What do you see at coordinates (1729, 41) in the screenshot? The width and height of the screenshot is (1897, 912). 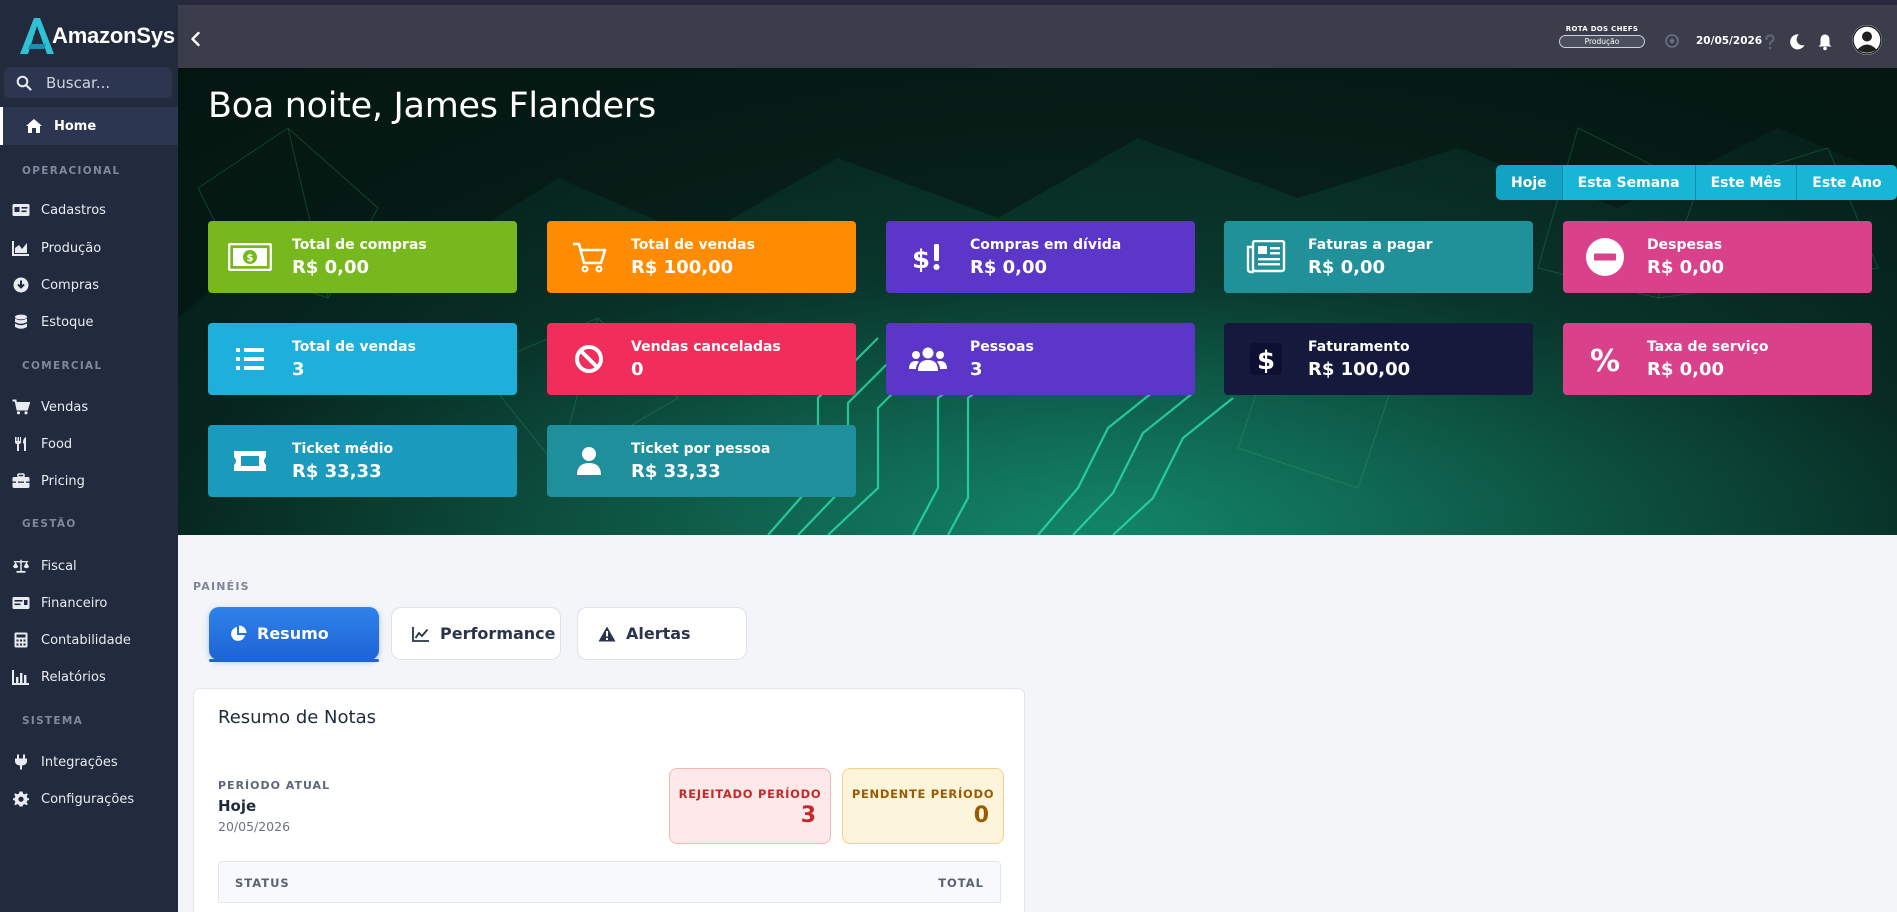 I see `current-date: 20/05/2026` at bounding box center [1729, 41].